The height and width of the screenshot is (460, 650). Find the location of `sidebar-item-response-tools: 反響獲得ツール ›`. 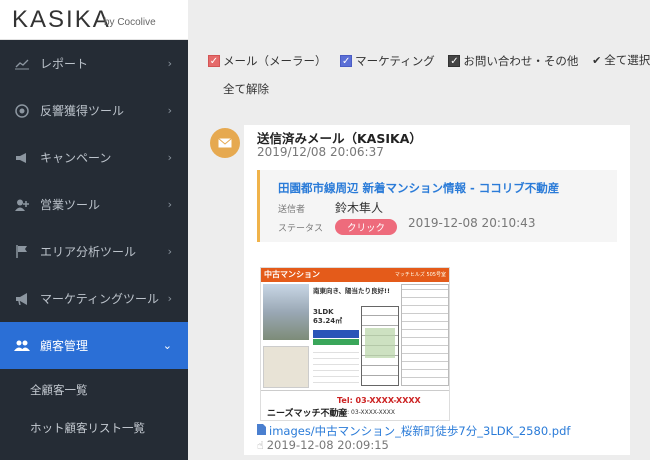

sidebar-item-response-tools: 反響獲得ツール › is located at coordinates (94, 110).